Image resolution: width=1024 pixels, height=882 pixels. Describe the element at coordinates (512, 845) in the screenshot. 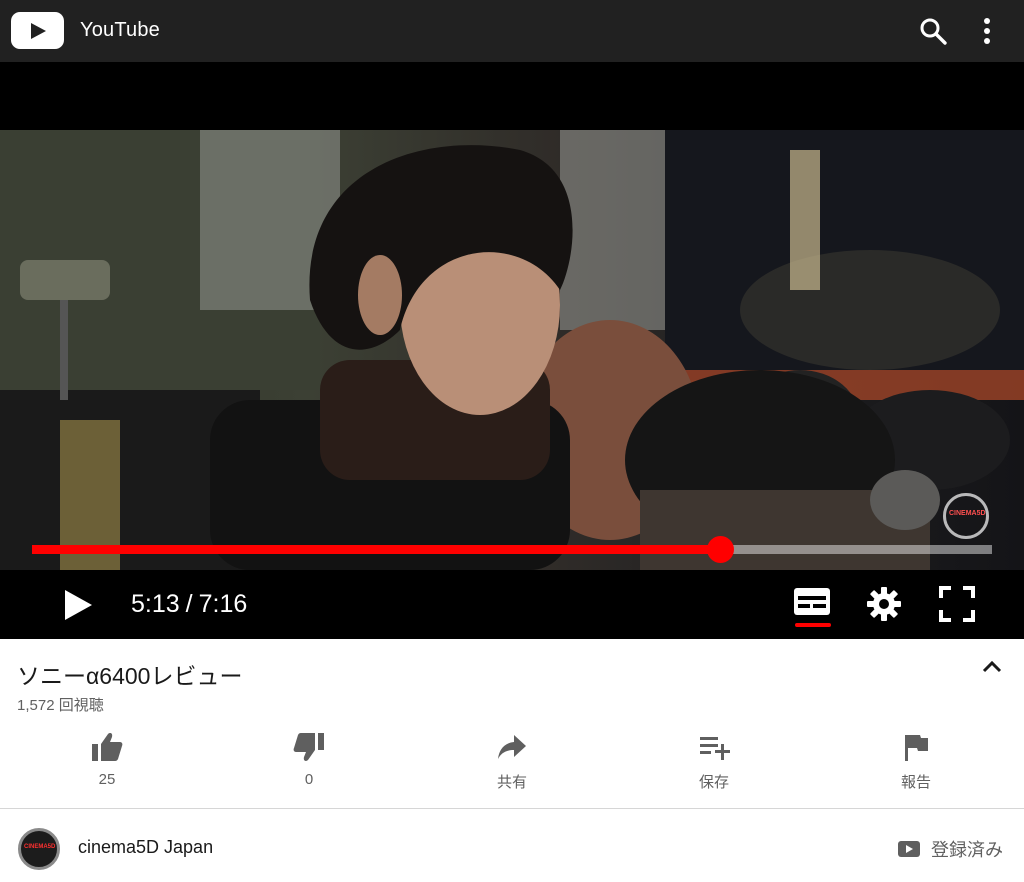

I see `channel-row: CINEMA5D cinema5D Japan 登録済み` at that location.